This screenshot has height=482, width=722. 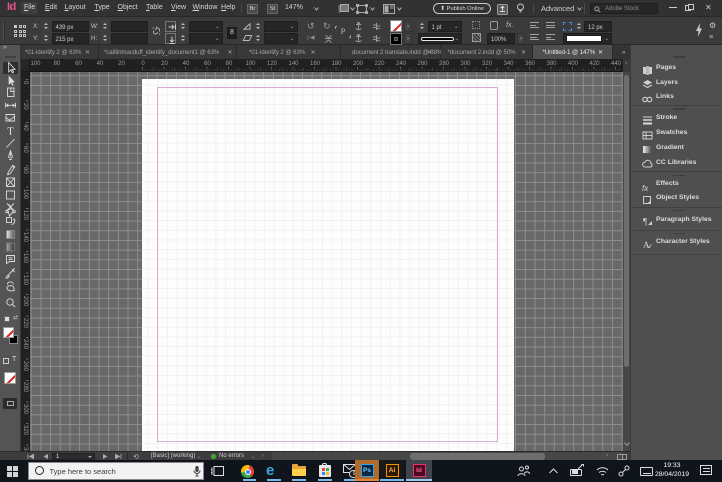 I want to click on svg-text: T, so click(x=10, y=132).